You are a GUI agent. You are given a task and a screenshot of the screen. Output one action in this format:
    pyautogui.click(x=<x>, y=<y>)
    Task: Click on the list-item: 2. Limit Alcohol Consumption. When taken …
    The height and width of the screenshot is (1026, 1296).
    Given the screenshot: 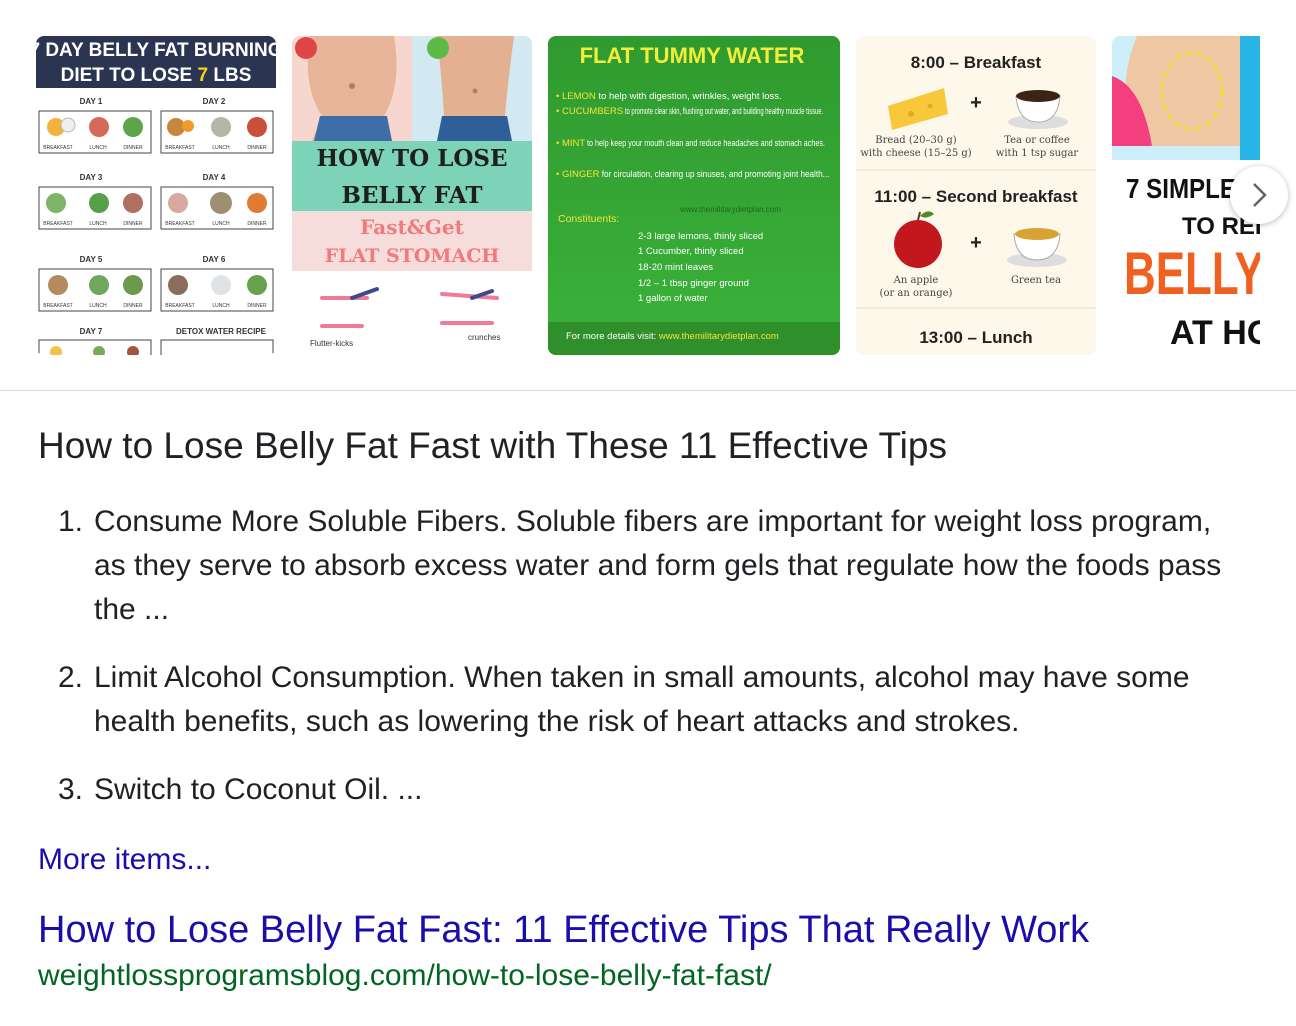 What is the action you would take?
    pyautogui.click(x=638, y=700)
    